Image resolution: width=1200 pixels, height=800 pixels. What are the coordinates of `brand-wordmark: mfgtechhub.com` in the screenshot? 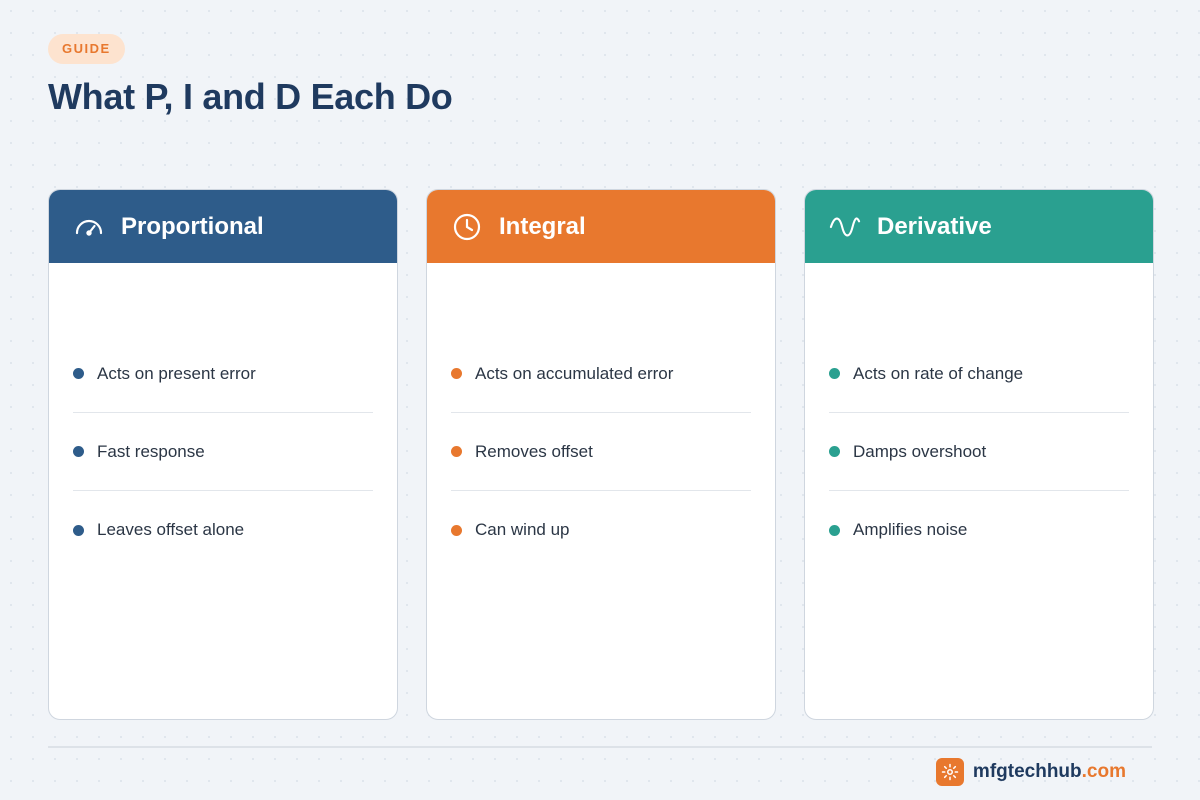 It's located at (1049, 772).